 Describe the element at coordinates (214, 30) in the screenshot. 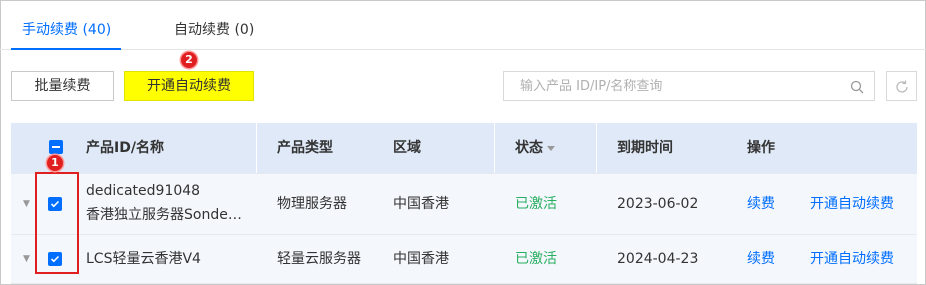

I see `tab-auto-renew: 自动续费 (0)` at that location.